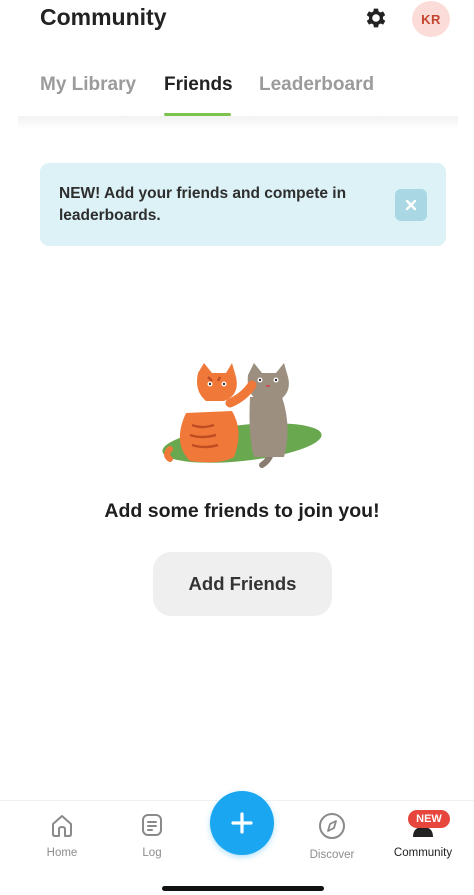 Image resolution: width=474 pixels, height=895 pixels. Describe the element at coordinates (242, 584) in the screenshot. I see `add-friends-button: Add Friends` at that location.